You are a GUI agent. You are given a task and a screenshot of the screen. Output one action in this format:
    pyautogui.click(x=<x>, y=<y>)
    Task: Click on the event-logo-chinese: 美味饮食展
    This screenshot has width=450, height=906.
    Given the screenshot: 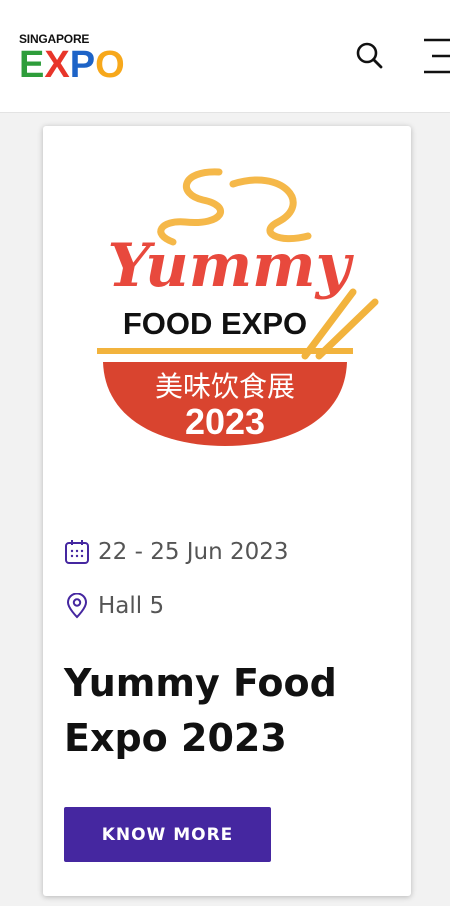 What is the action you would take?
    pyautogui.click(x=225, y=386)
    